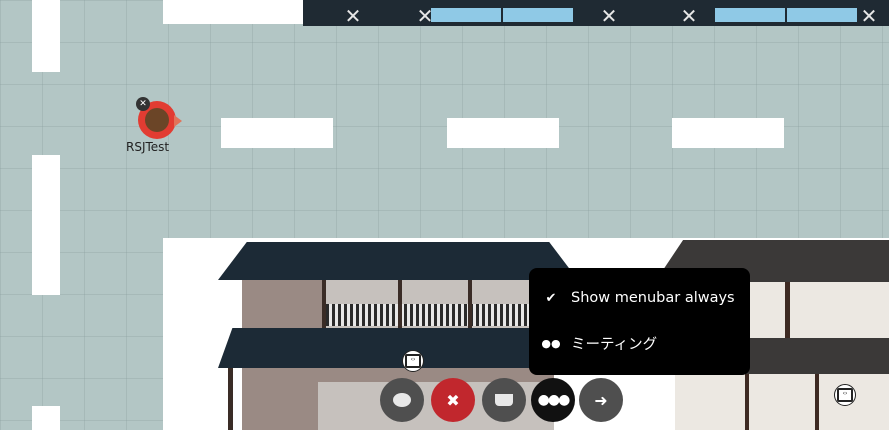  What do you see at coordinates (148, 147) in the screenshot?
I see `avatar-name: RSJTest` at bounding box center [148, 147].